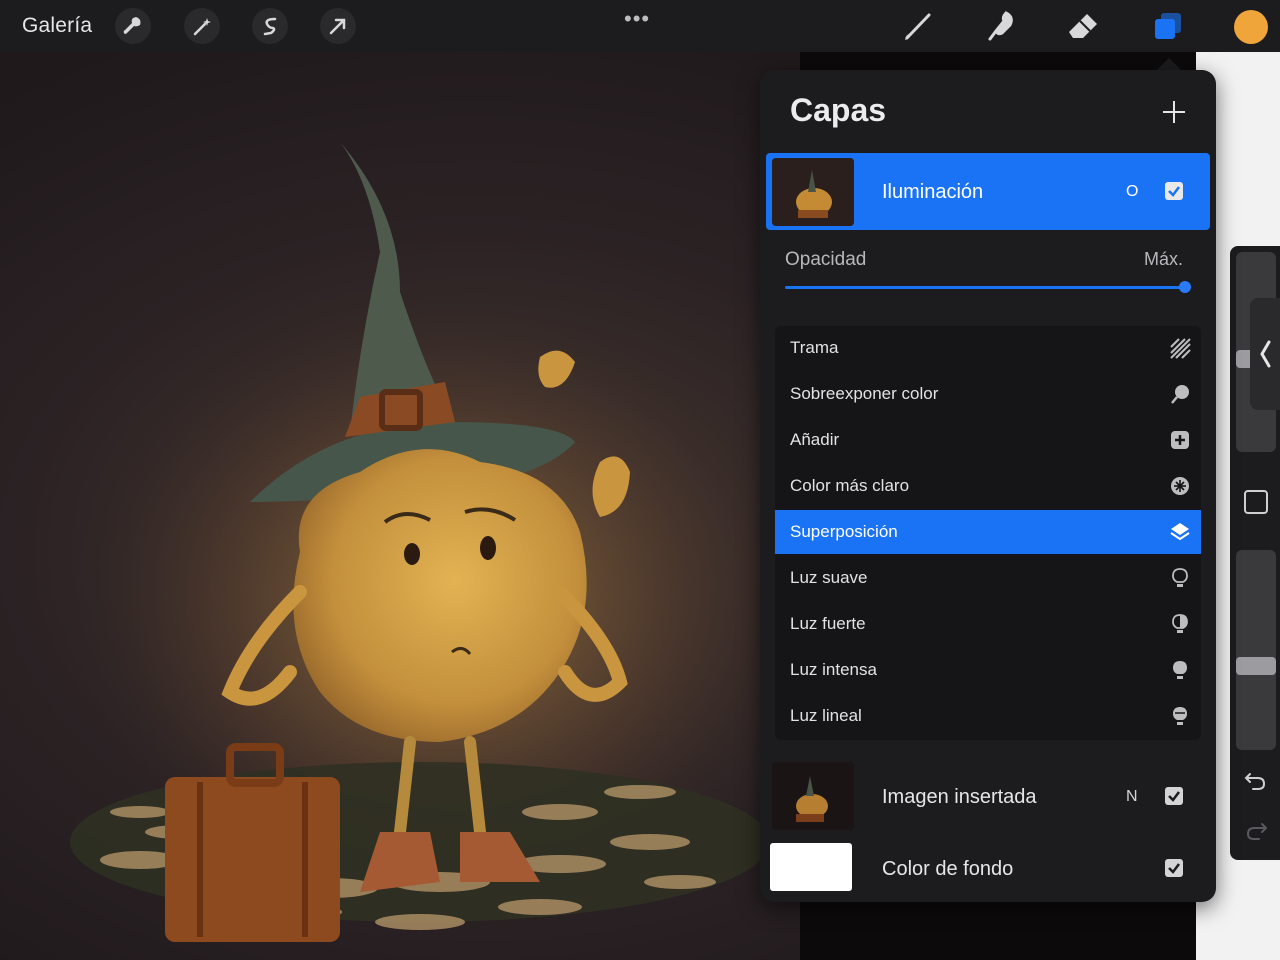 The height and width of the screenshot is (960, 1280). What do you see at coordinates (838, 110) in the screenshot?
I see `panel-title: Capas` at bounding box center [838, 110].